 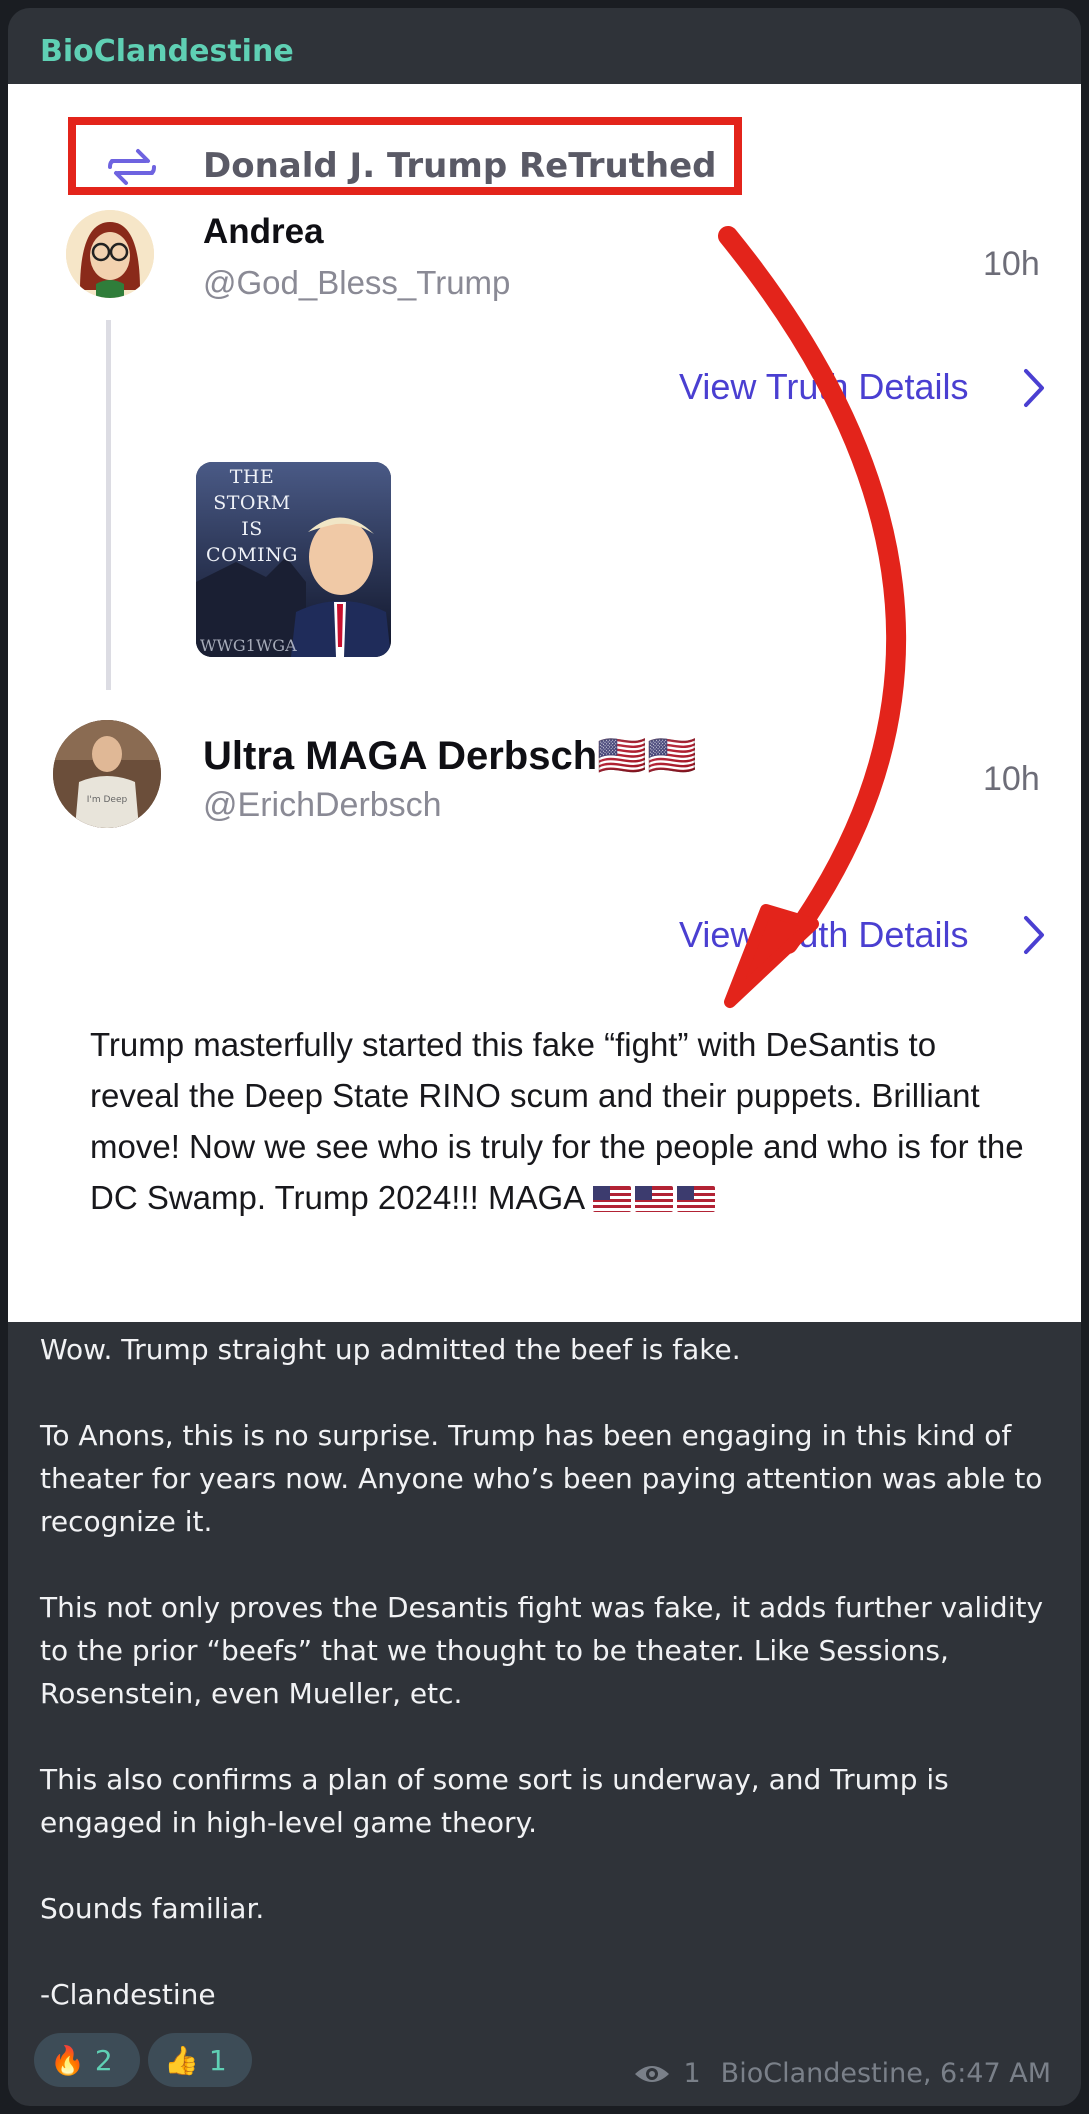 I want to click on reaction-count: 2, so click(x=103, y=2060).